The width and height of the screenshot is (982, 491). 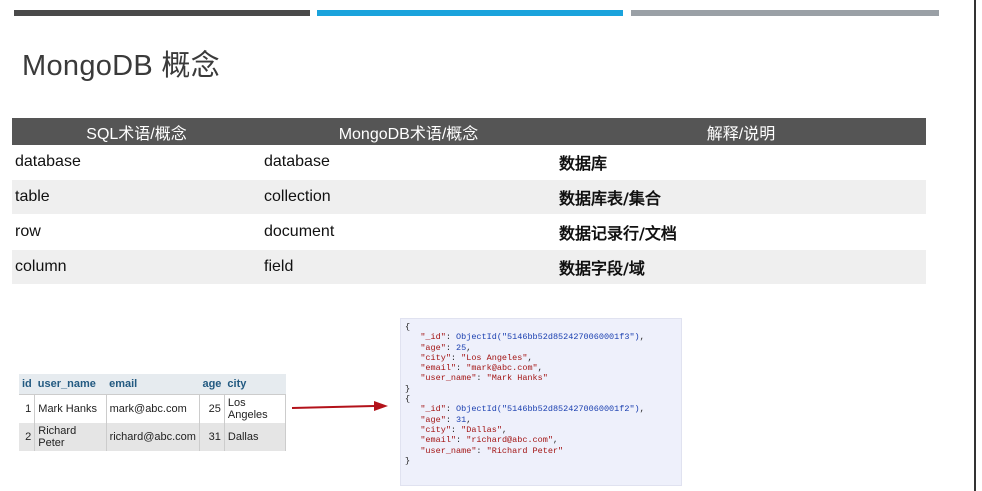 I want to click on json-value: "Richard Peter", so click(x=525, y=450).